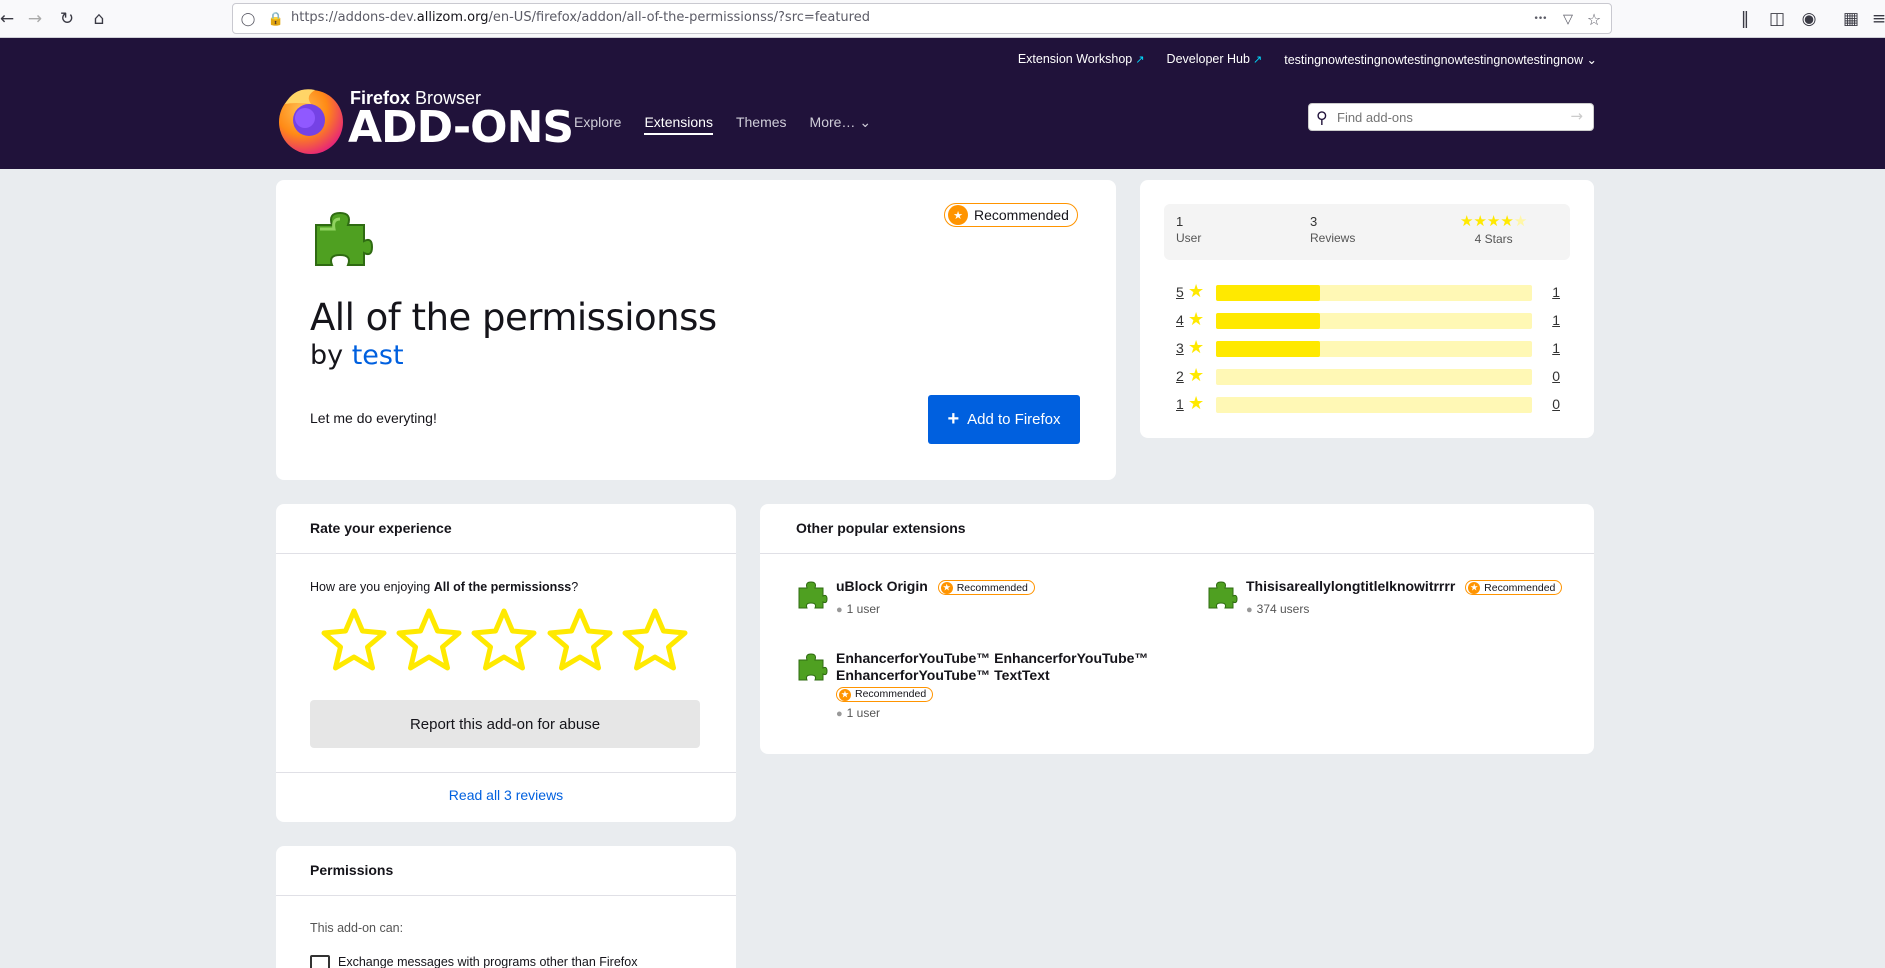 Image resolution: width=1885 pixels, height=968 pixels. Describe the element at coordinates (10, 19) in the screenshot. I see `back-icon: ←` at that location.